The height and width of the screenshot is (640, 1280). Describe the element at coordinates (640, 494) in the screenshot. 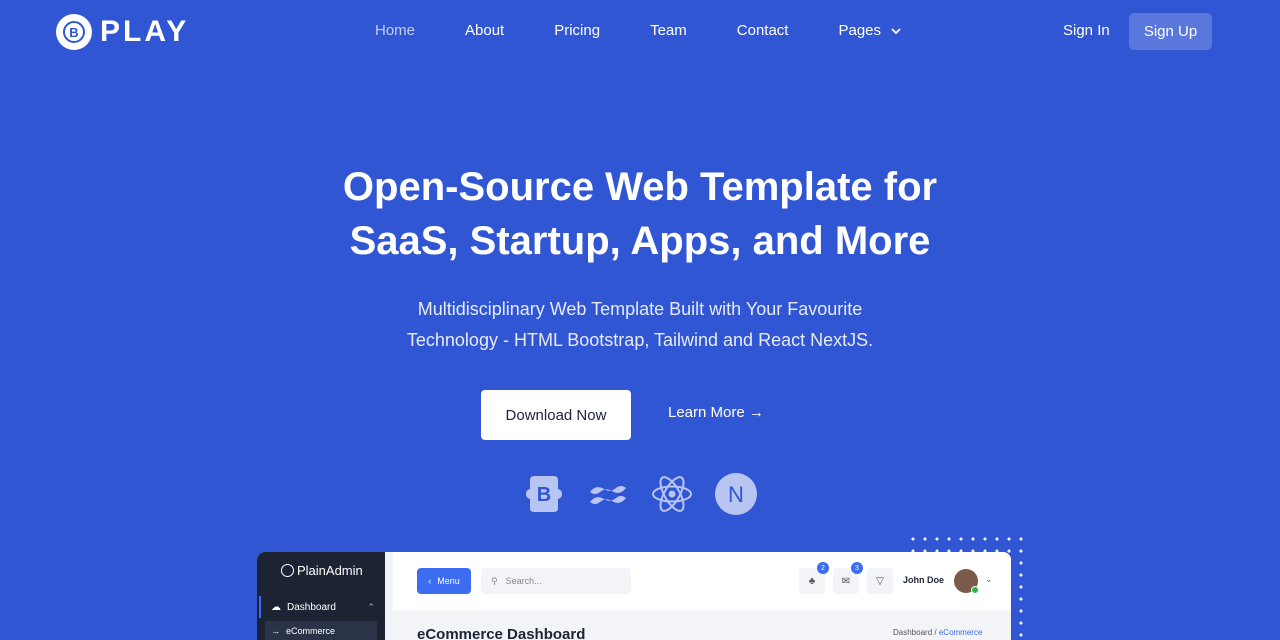

I see `tech-icons: B N` at that location.